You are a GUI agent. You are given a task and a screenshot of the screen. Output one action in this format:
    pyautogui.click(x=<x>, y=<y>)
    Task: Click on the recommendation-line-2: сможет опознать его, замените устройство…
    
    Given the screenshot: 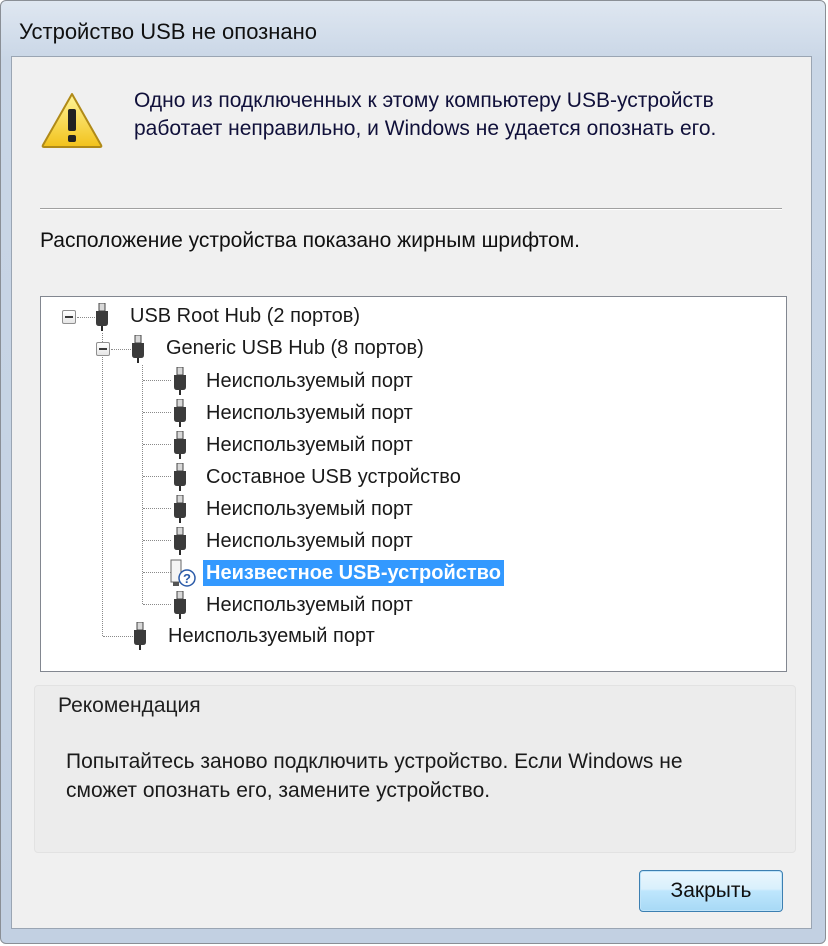 What is the action you would take?
    pyautogui.click(x=278, y=790)
    